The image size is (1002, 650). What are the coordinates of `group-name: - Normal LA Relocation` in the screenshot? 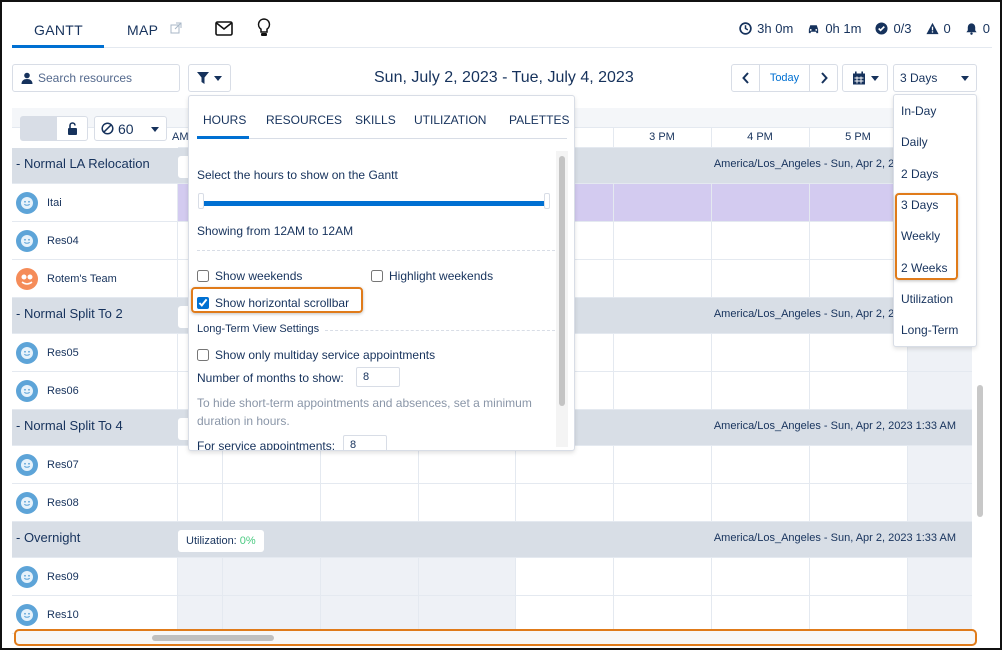 It's located at (83, 163).